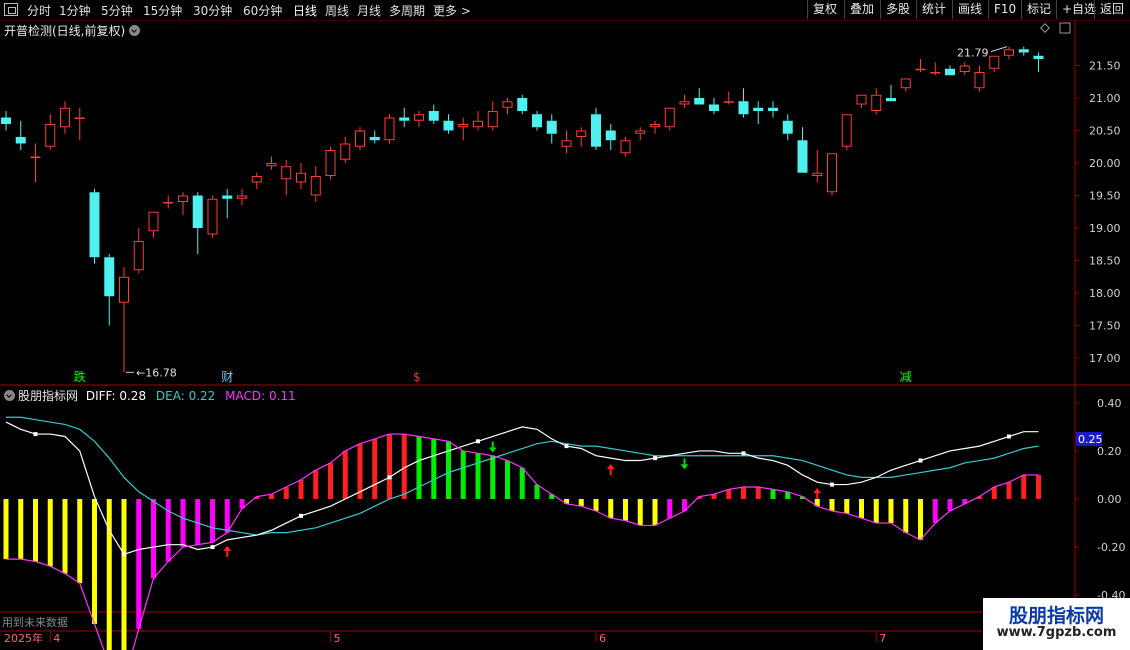  Describe the element at coordinates (39, 10) in the screenshot. I see `period-tab-0: 分时` at that location.